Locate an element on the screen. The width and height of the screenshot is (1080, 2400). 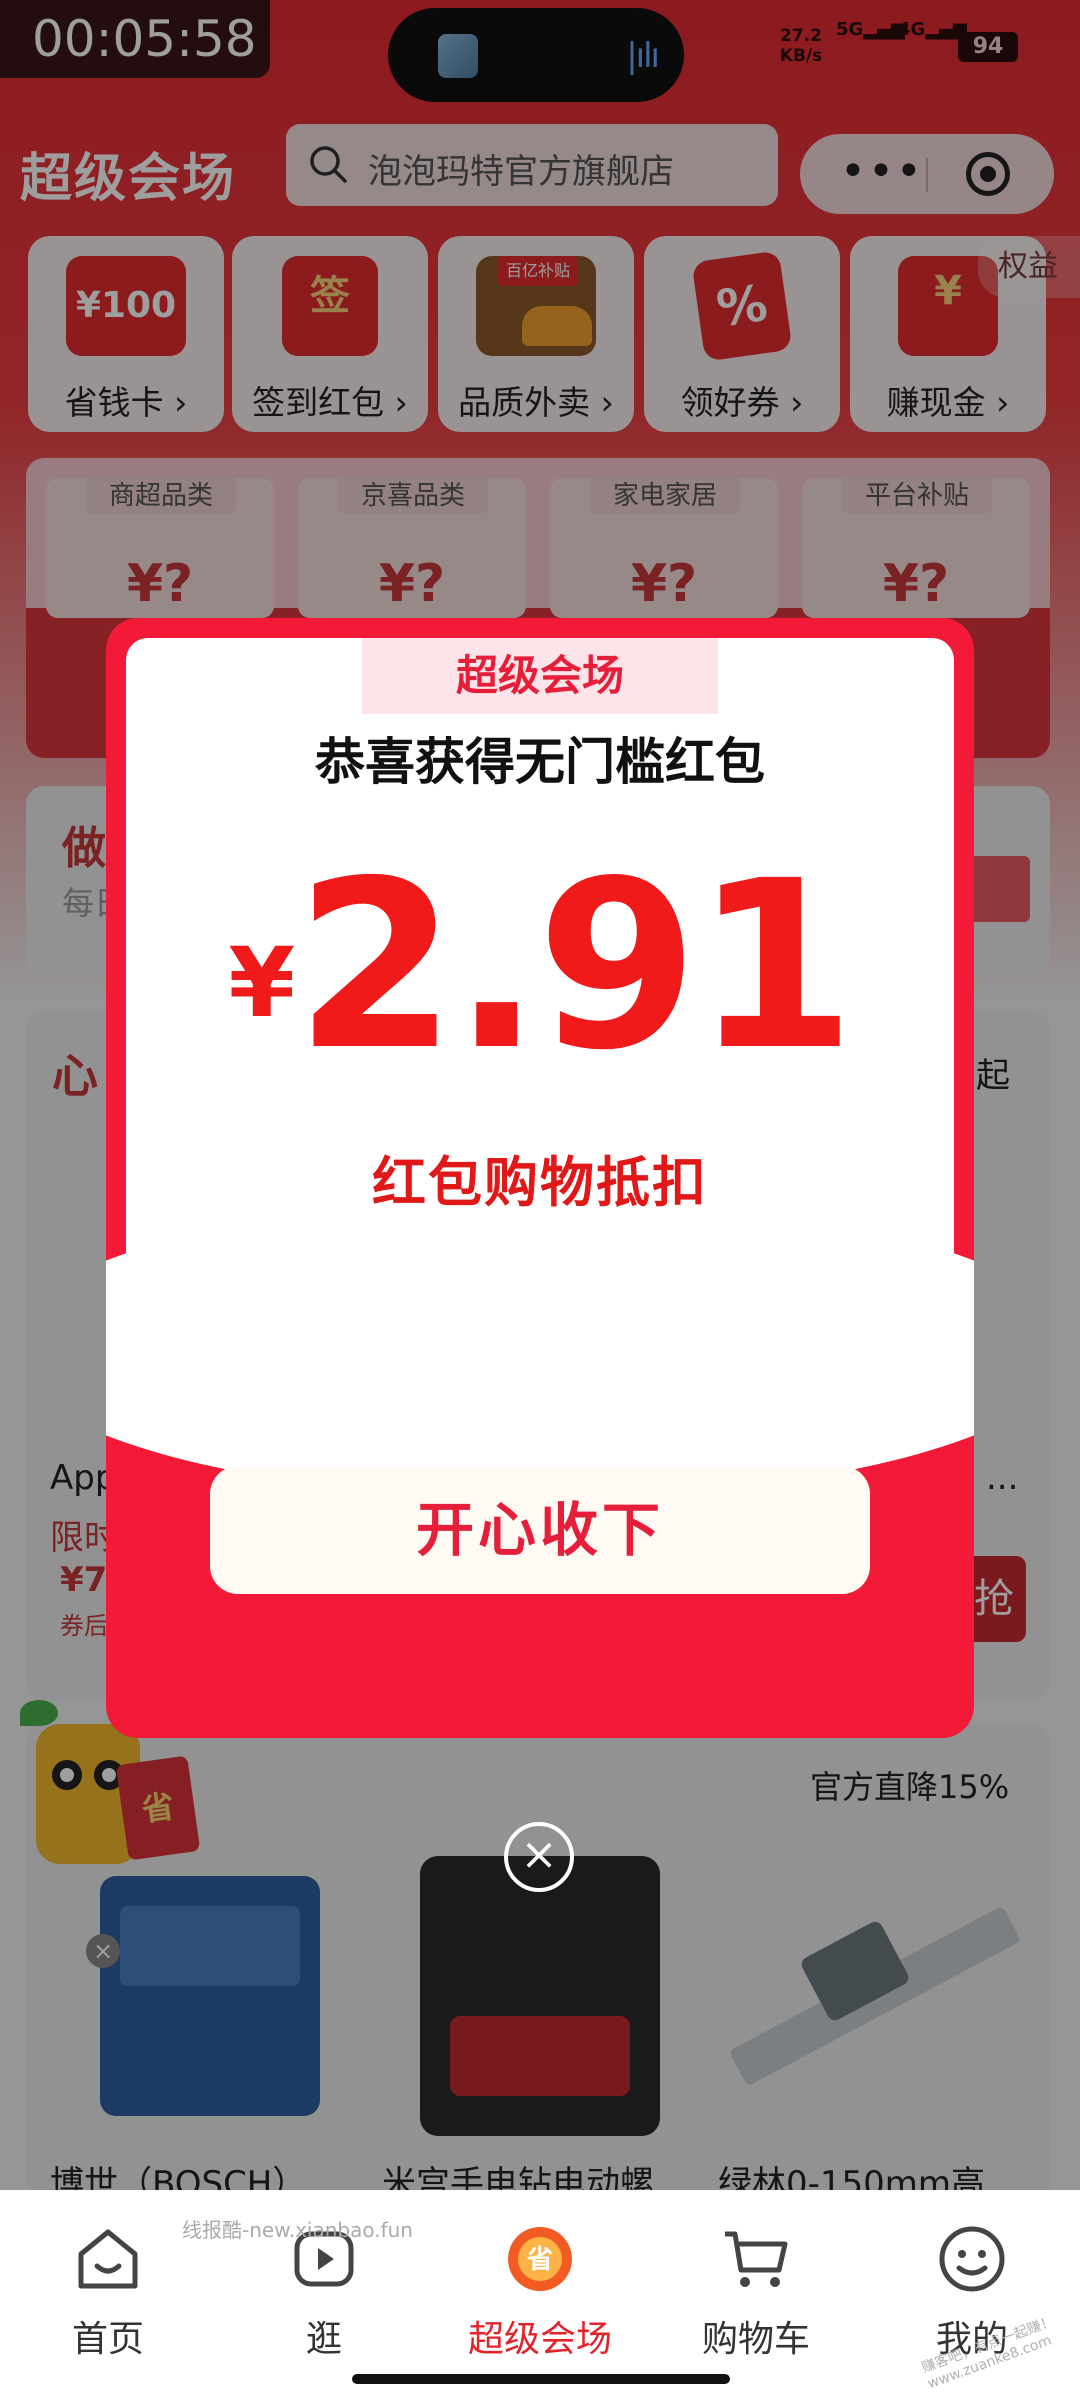
modal-tag: 超级会场 is located at coordinates (540, 676).